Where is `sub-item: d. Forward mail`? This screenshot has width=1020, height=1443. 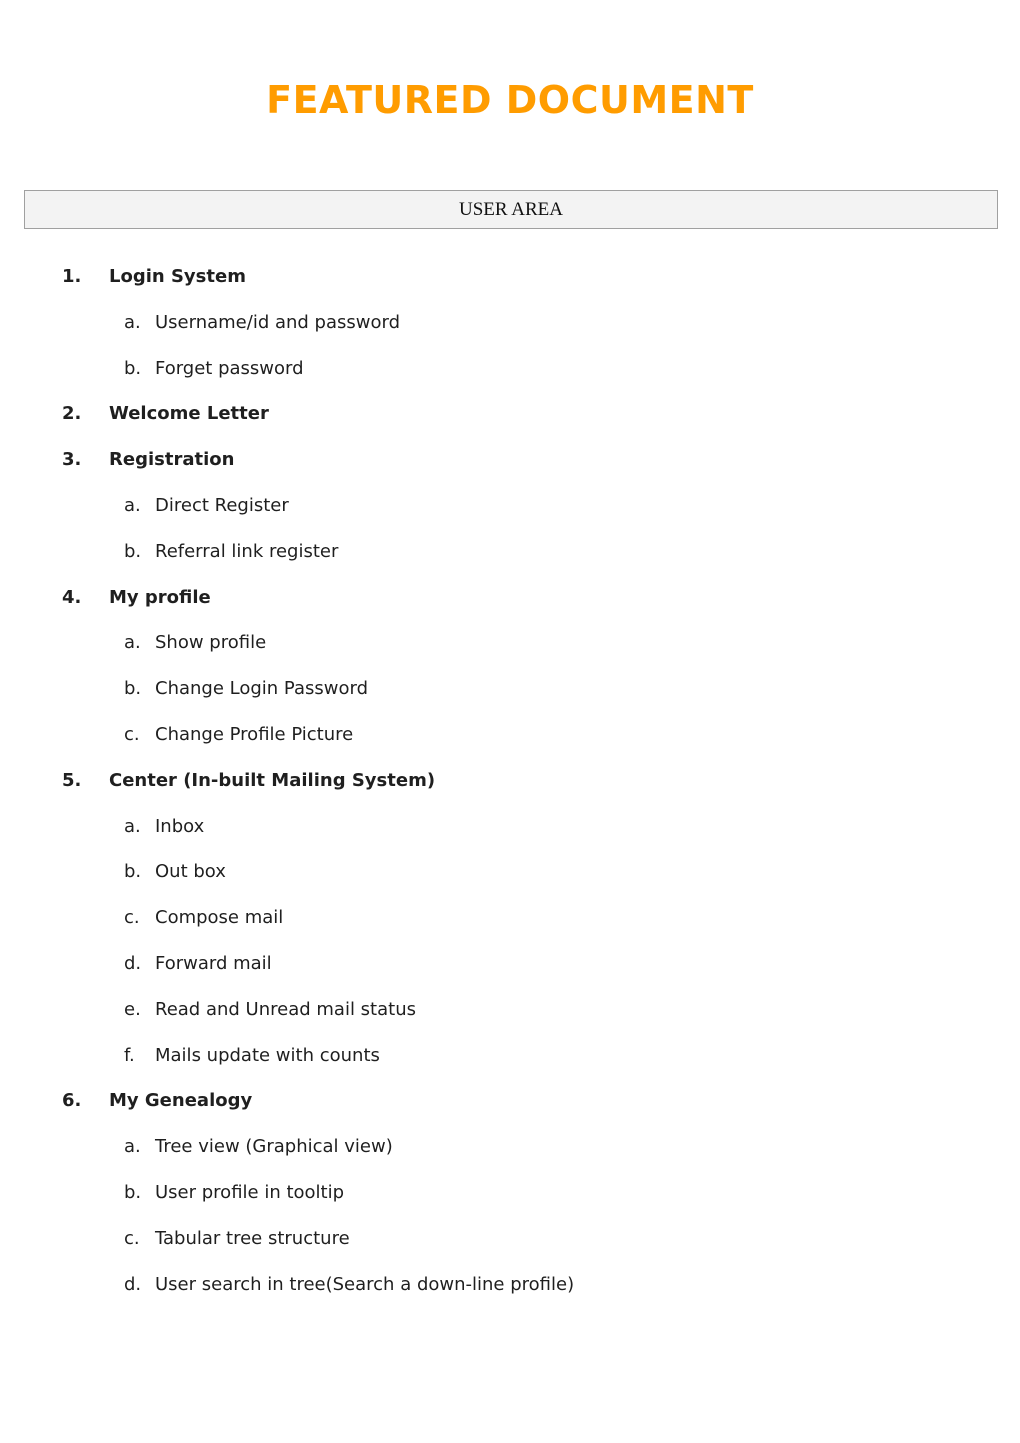 sub-item: d. Forward mail is located at coordinates (510, 974).